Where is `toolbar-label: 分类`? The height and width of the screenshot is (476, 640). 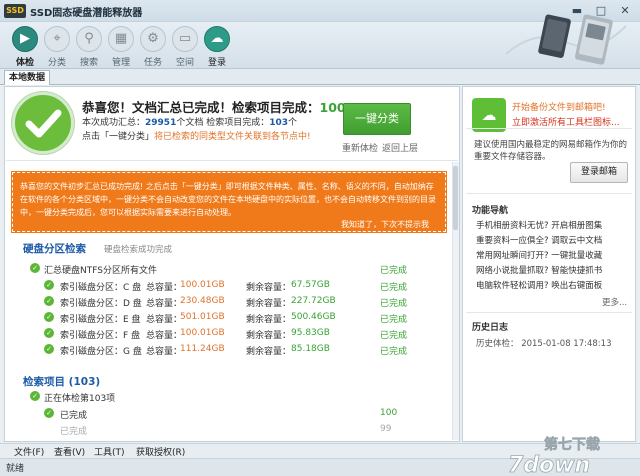
toolbar-label: 分类 is located at coordinates (56, 63).